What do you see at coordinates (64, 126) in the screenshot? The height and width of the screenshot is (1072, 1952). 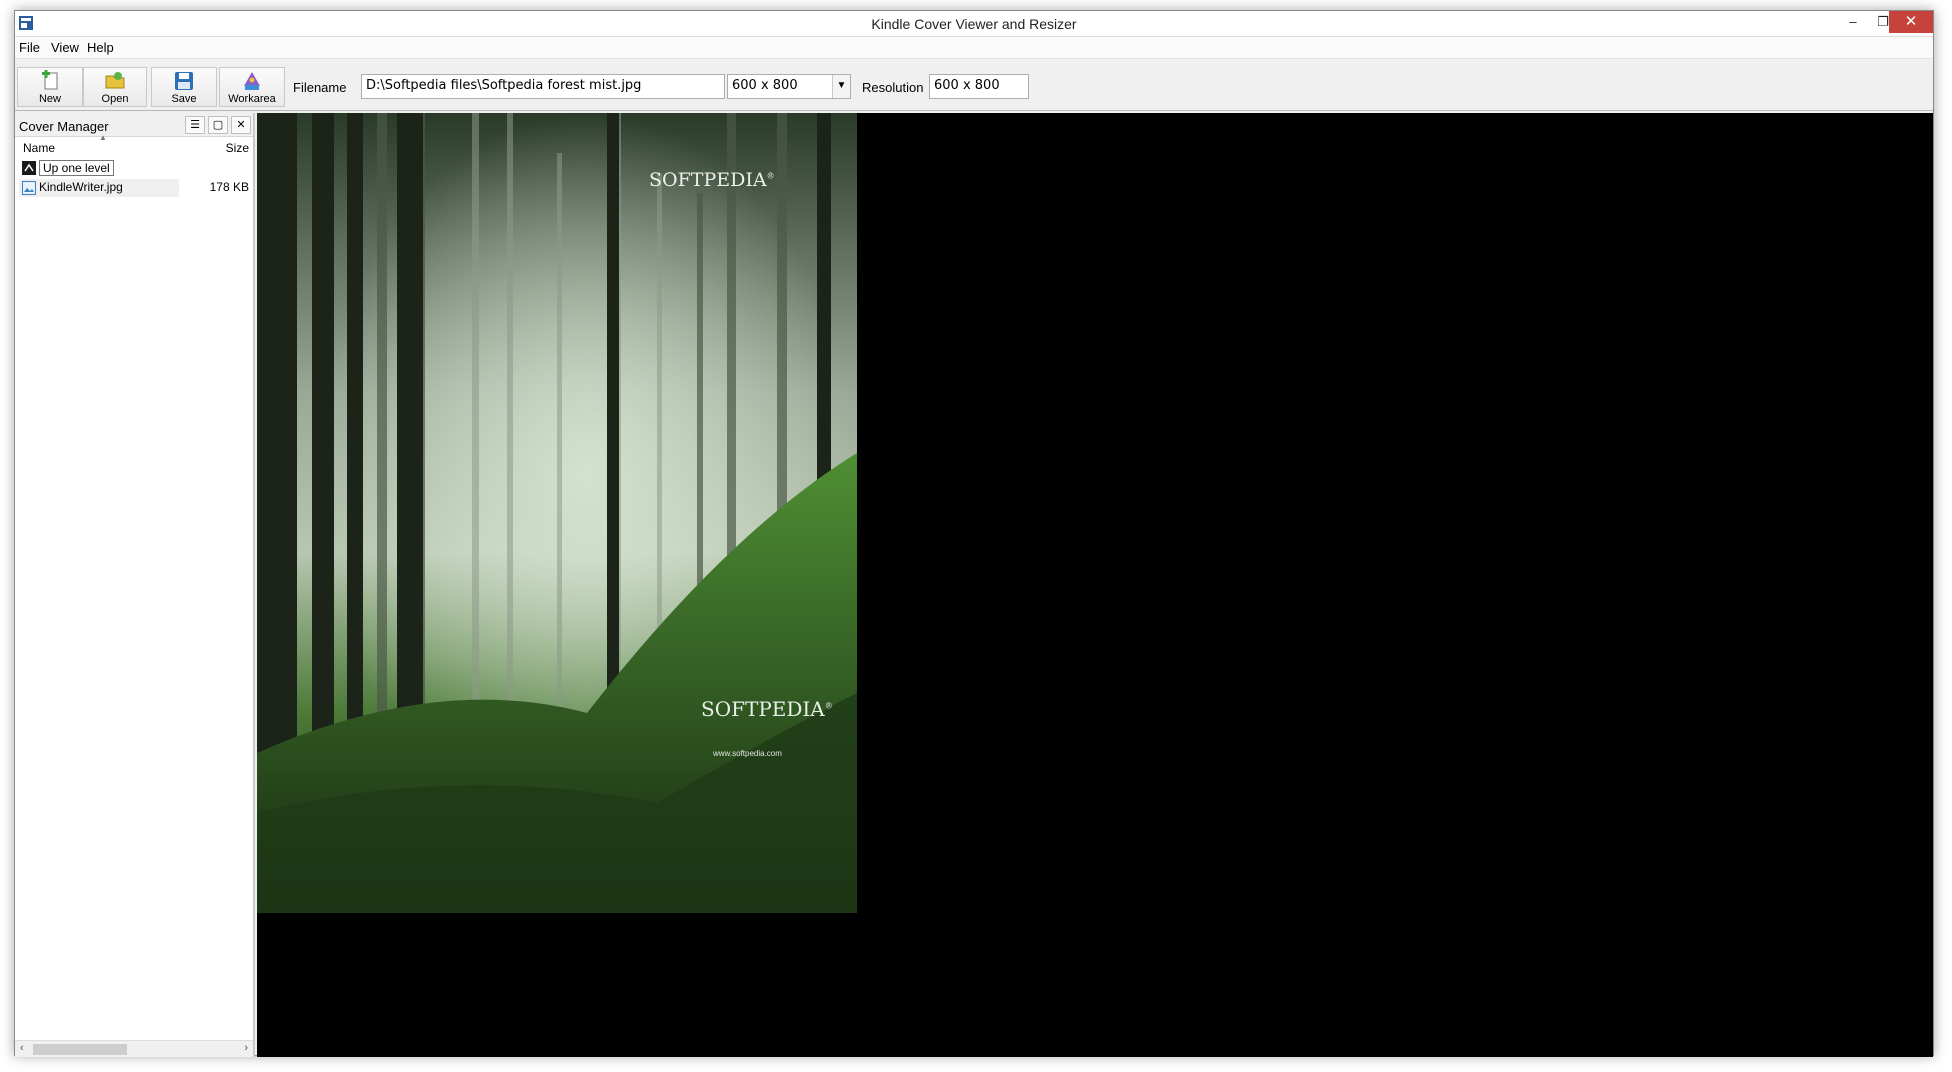 I see `cover-manager-title: Cover Manager` at bounding box center [64, 126].